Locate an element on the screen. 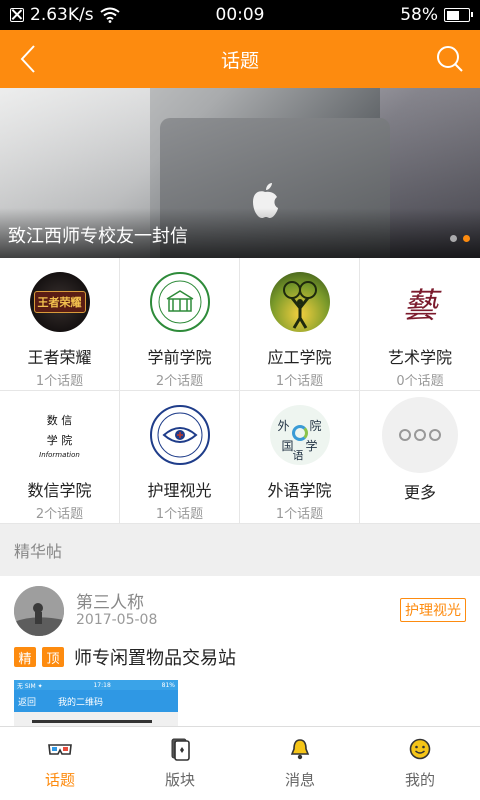 The height and width of the screenshot is (800, 480). title-bar: 话题 is located at coordinates (240, 59).